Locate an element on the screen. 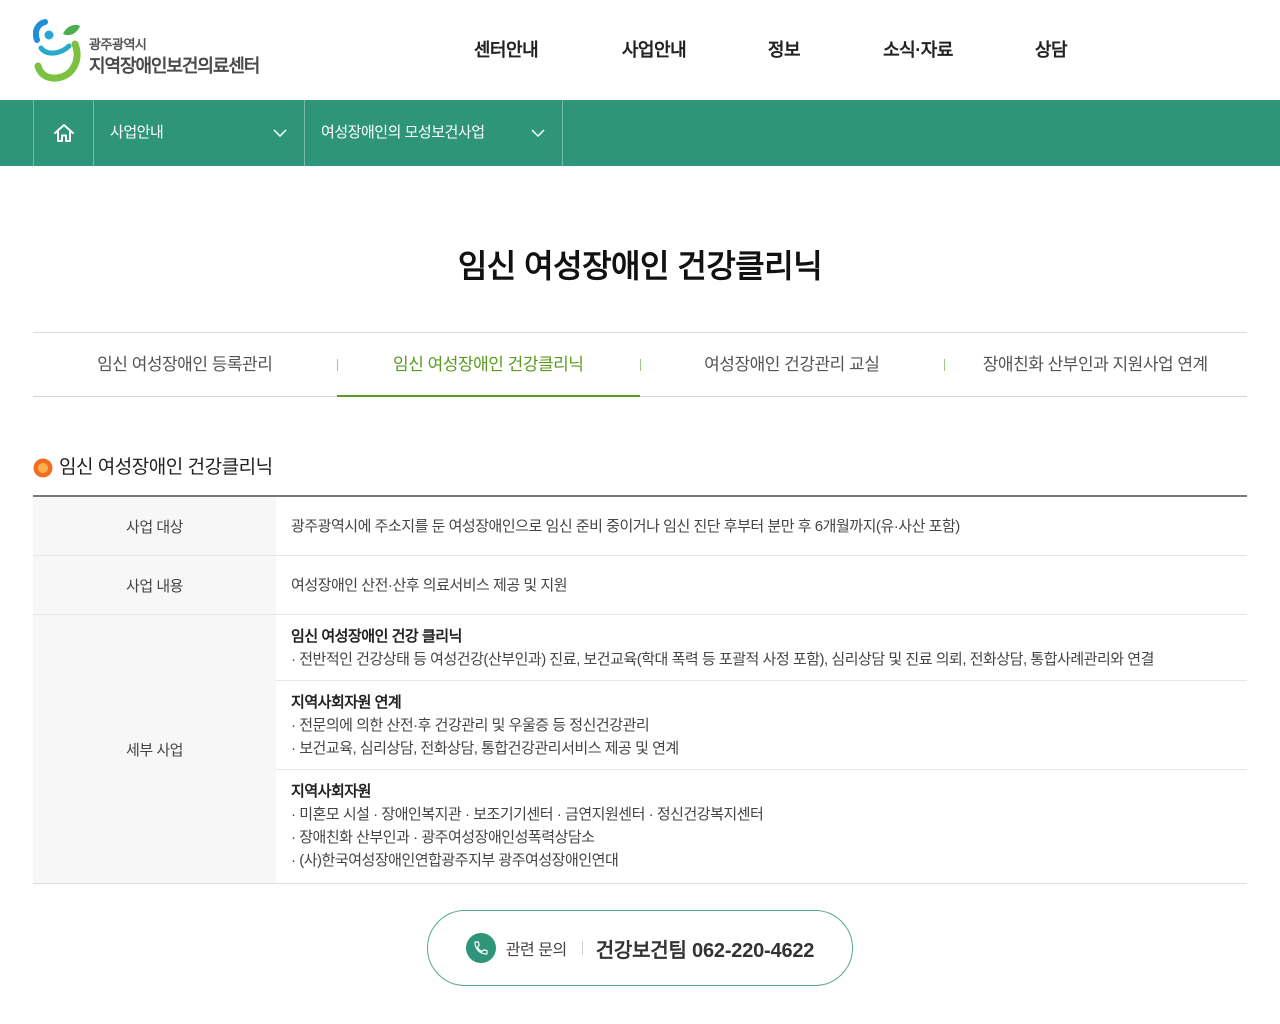  nav-item-center-info: 센터안내 is located at coordinates (506, 50).